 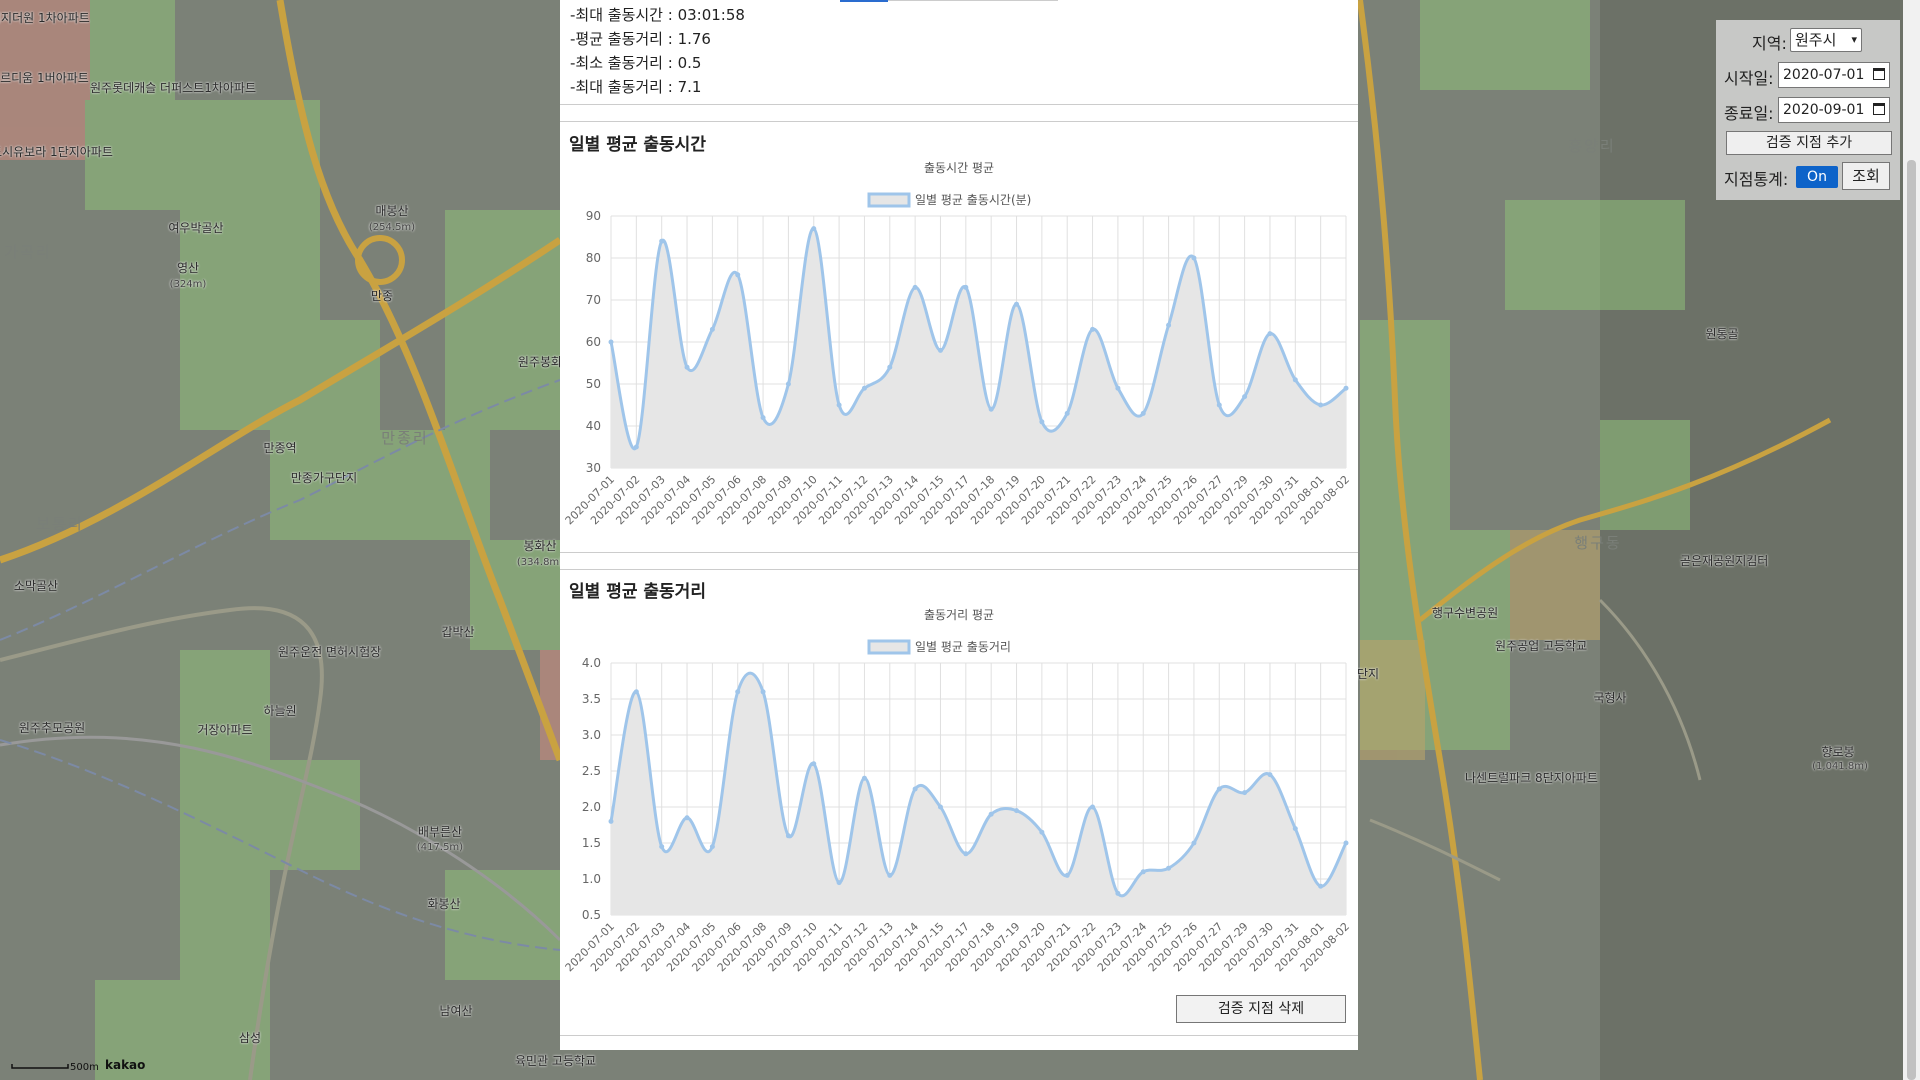 I want to click on scrollbar, so click(x=1911, y=540).